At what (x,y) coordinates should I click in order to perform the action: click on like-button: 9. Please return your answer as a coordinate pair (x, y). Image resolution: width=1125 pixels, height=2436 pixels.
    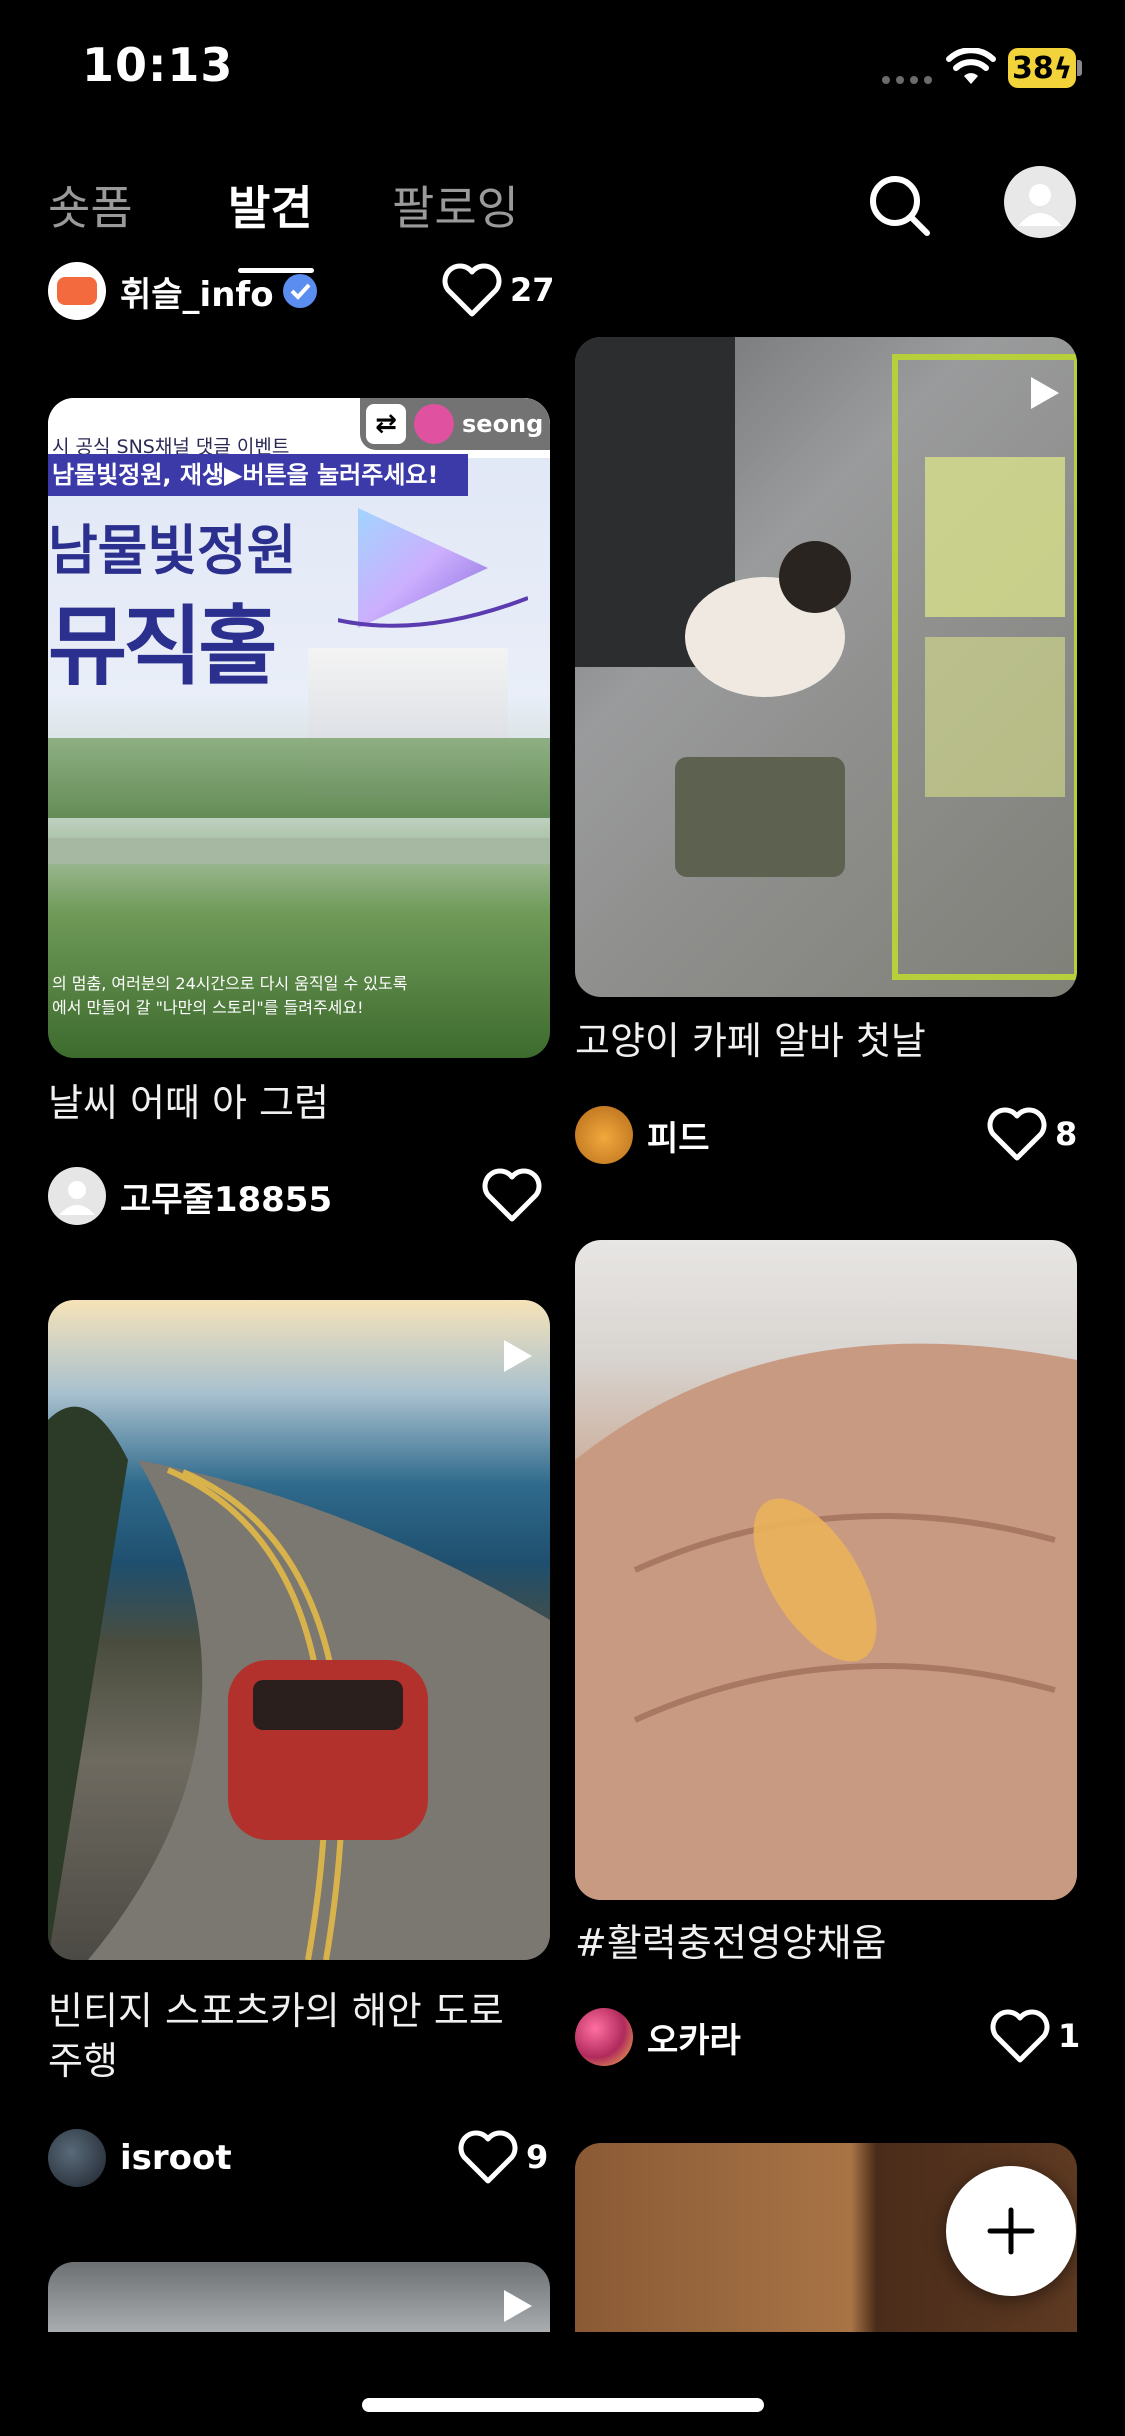
    Looking at the image, I should click on (503, 2157).